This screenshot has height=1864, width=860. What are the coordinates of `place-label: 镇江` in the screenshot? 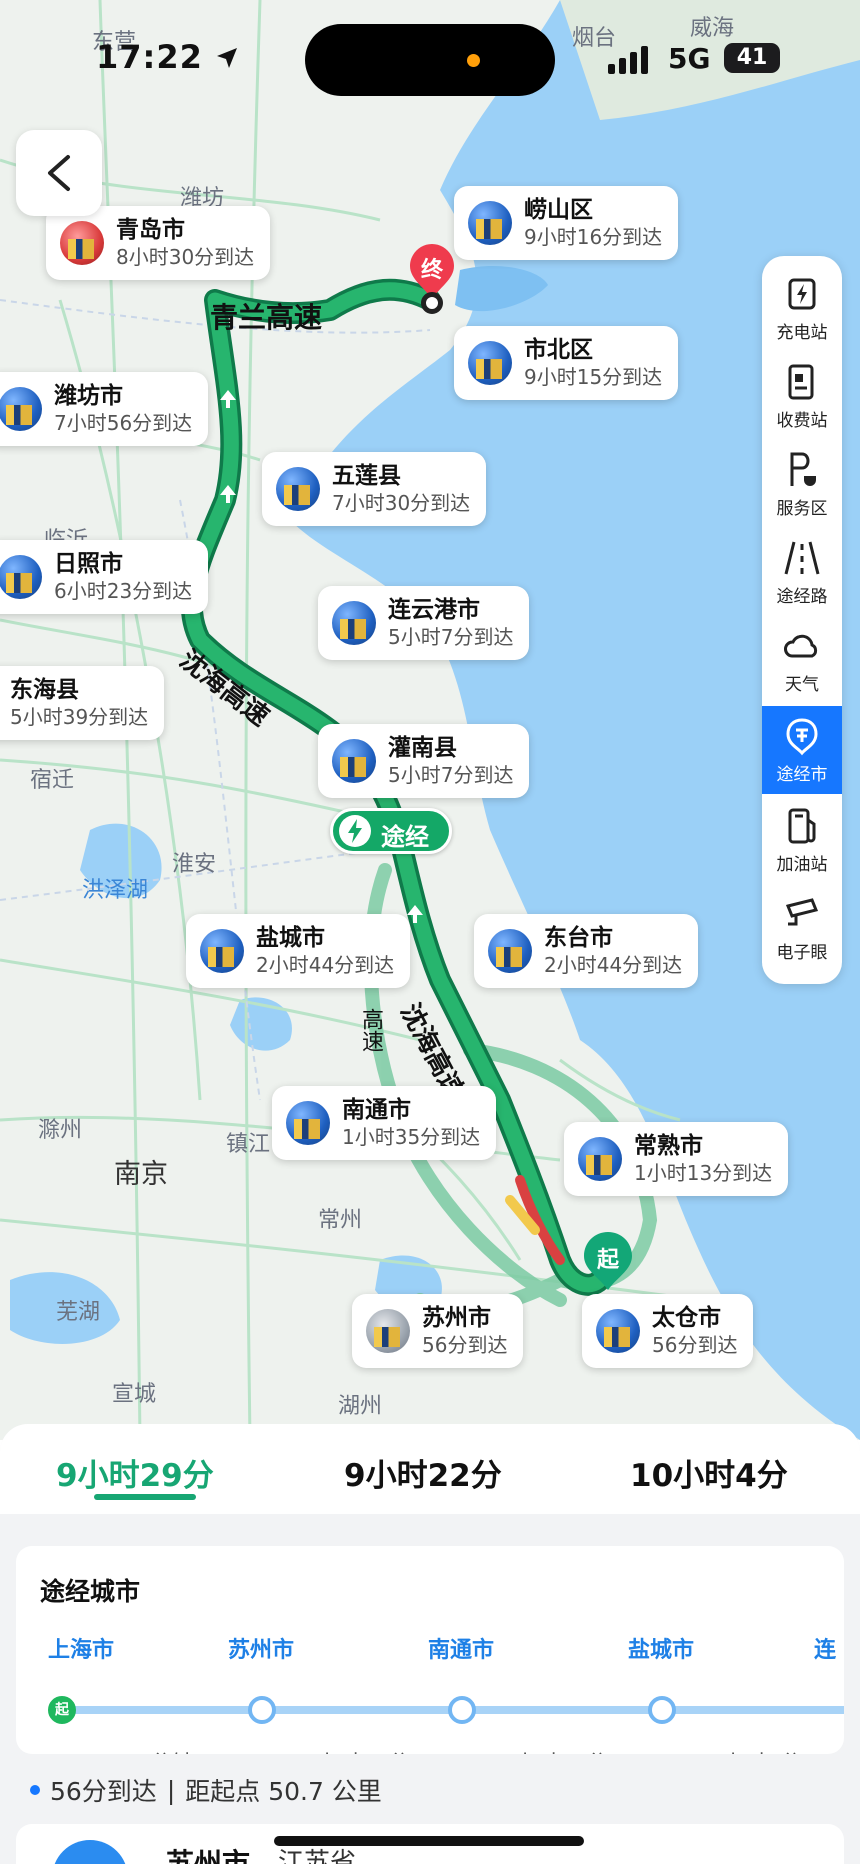 It's located at (248, 1144).